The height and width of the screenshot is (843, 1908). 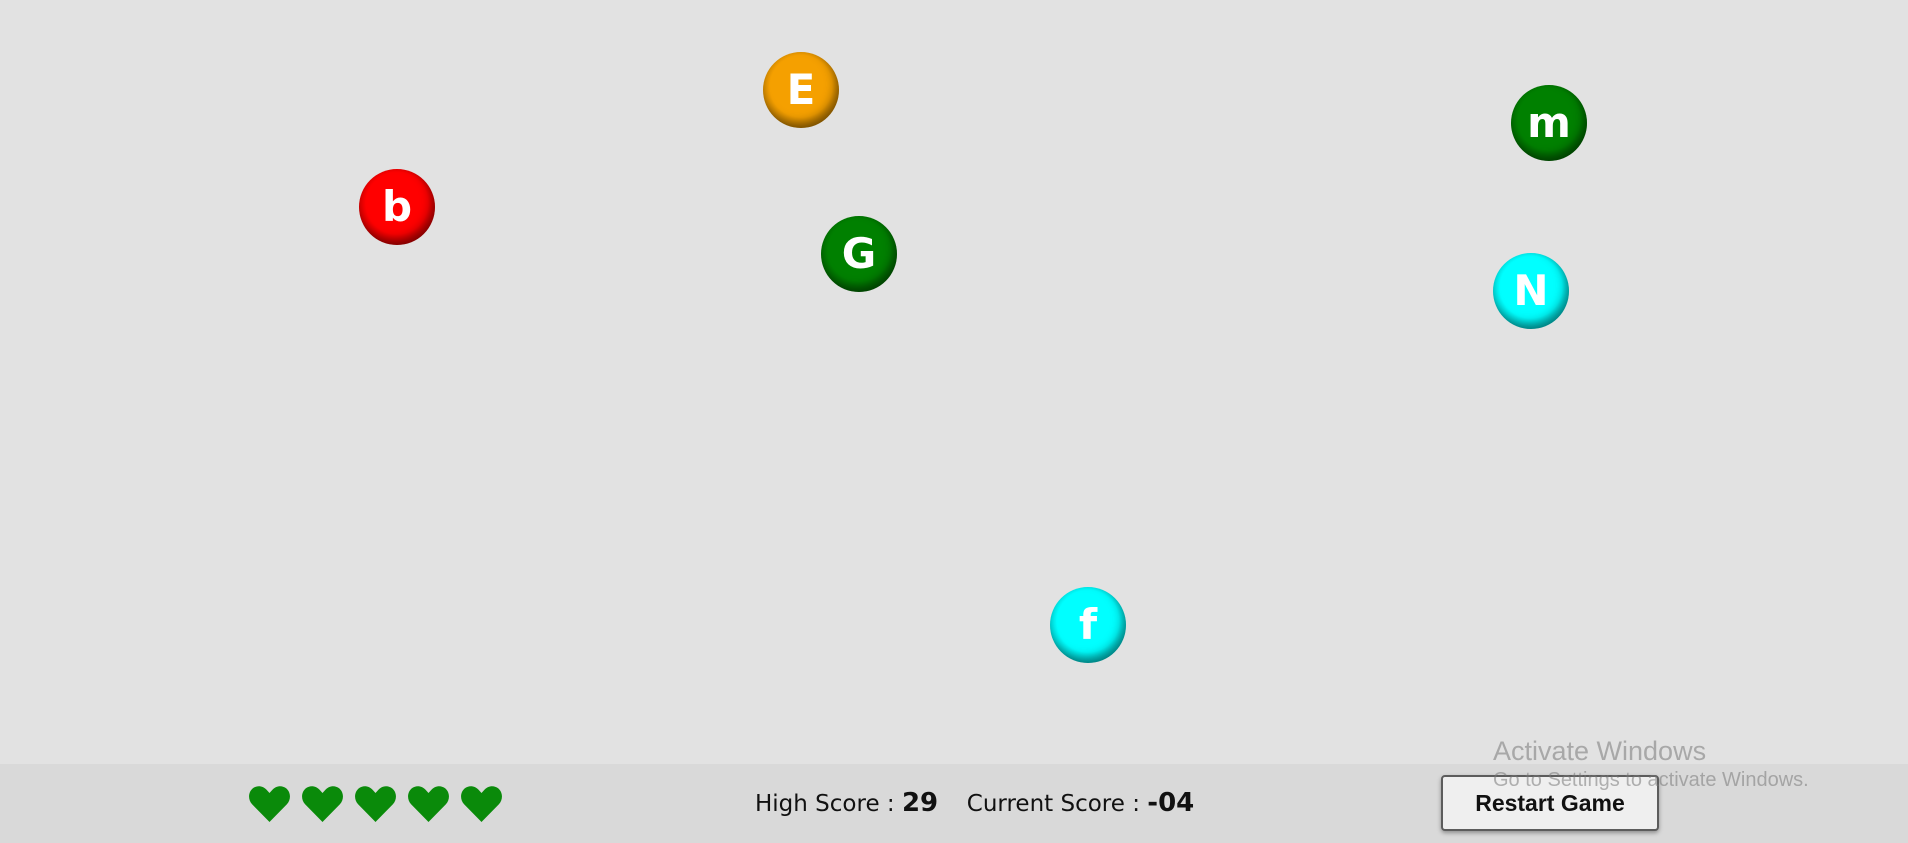 What do you see at coordinates (859, 254) in the screenshot?
I see `letter-ball-g: G` at bounding box center [859, 254].